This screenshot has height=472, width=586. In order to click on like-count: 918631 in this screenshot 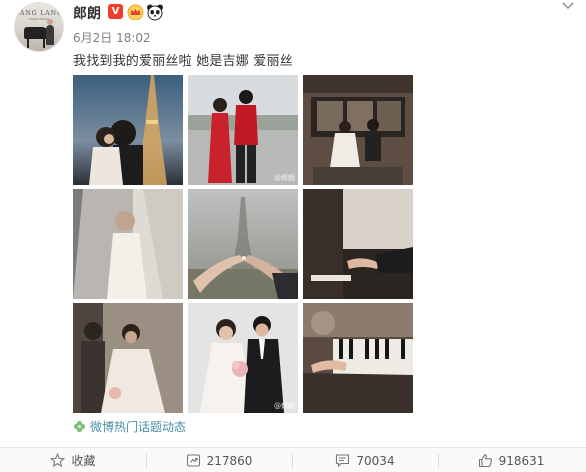, I will do `click(521, 460)`.